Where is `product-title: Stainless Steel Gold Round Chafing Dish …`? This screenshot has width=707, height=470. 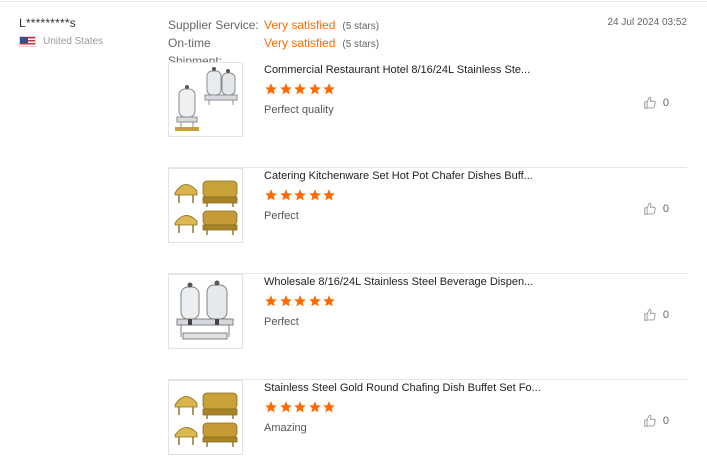
product-title: Stainless Steel Gold Round Chafing Dish … is located at coordinates (402, 388).